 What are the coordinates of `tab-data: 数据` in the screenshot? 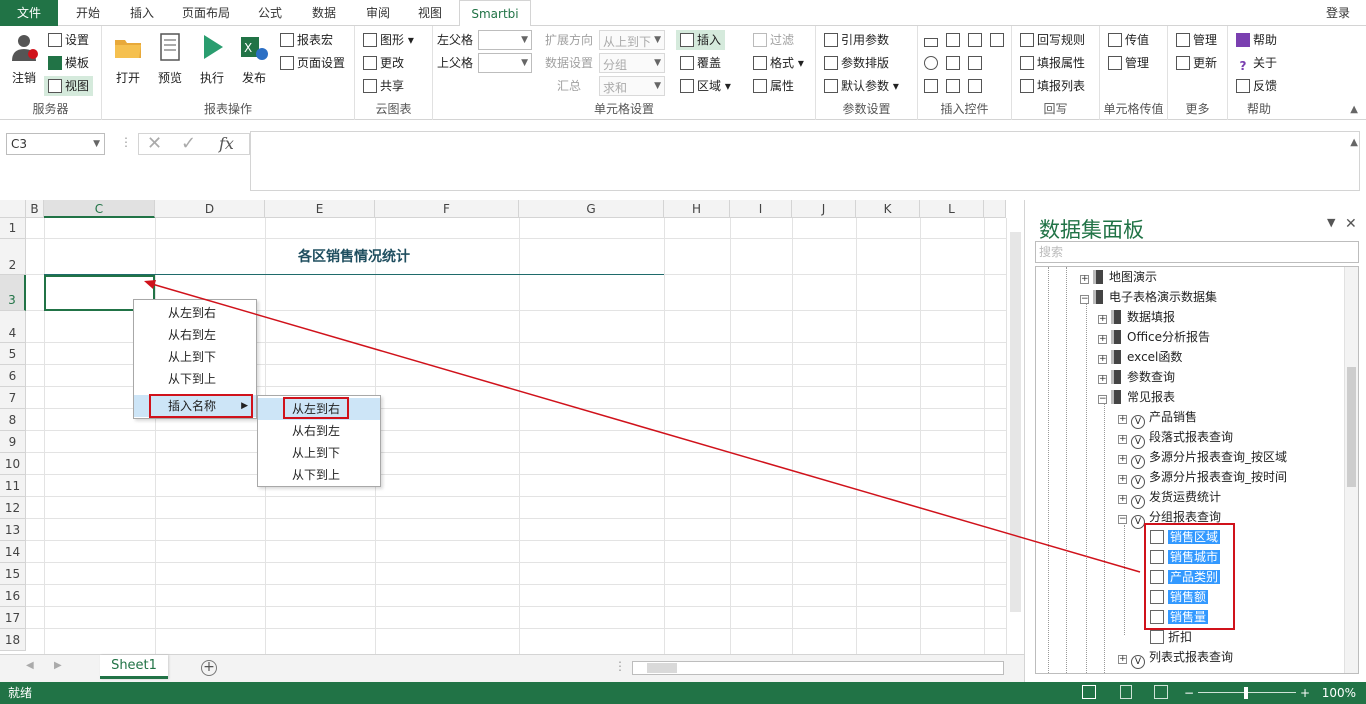 It's located at (324, 13).